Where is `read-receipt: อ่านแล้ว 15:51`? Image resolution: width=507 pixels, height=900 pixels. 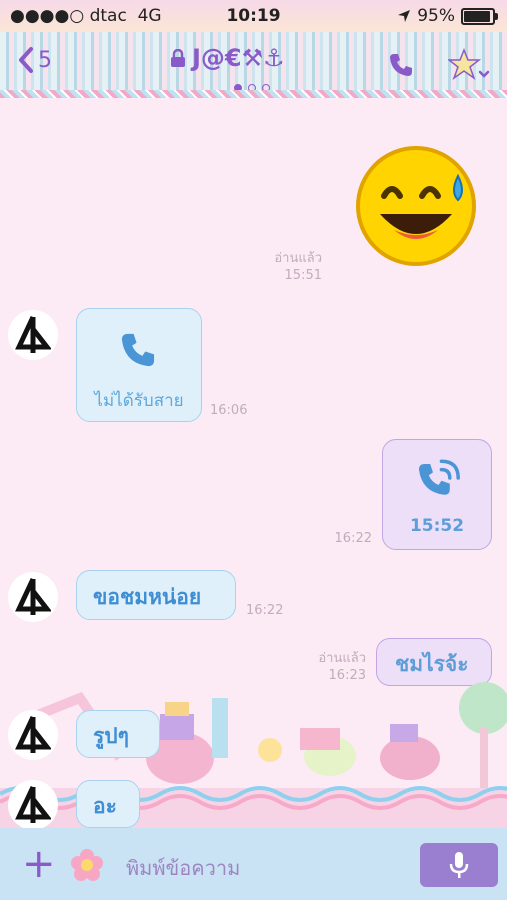 read-receipt: อ่านแล้ว 15:51 is located at coordinates (286, 267).